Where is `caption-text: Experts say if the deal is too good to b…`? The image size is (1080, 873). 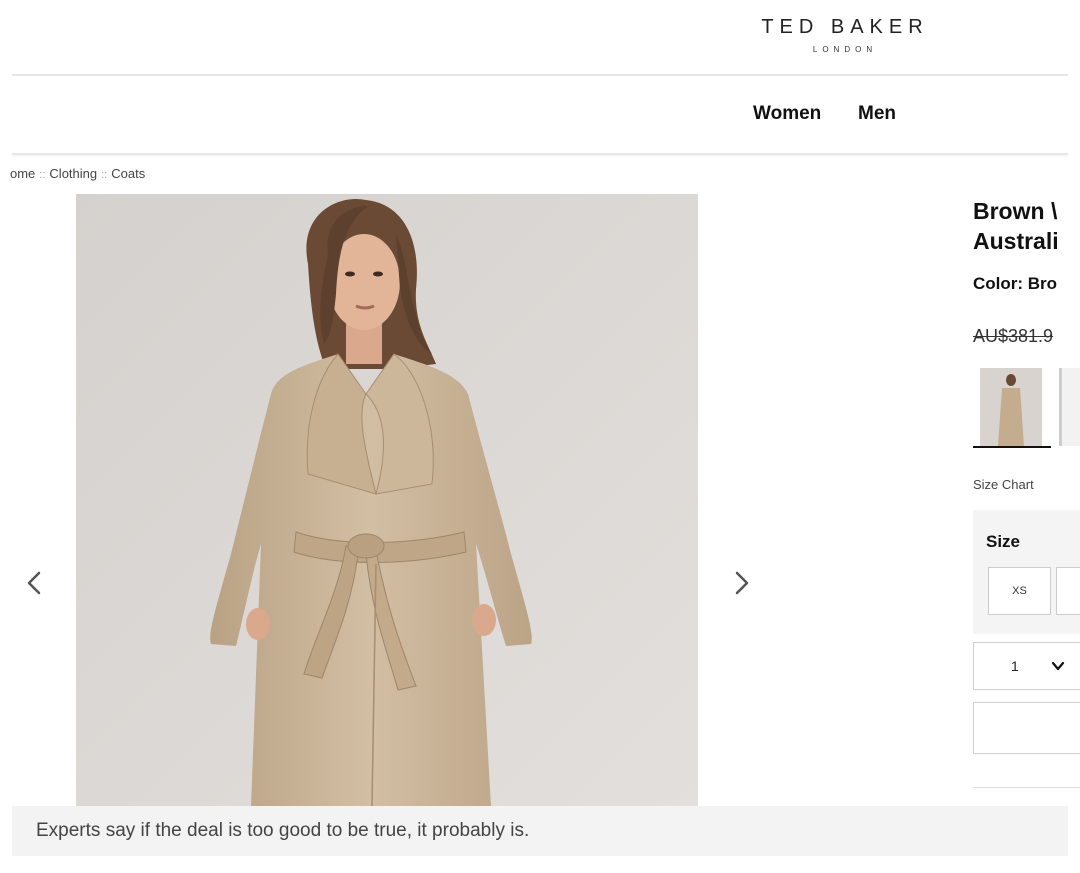 caption-text: Experts say if the deal is too good to b… is located at coordinates (283, 830).